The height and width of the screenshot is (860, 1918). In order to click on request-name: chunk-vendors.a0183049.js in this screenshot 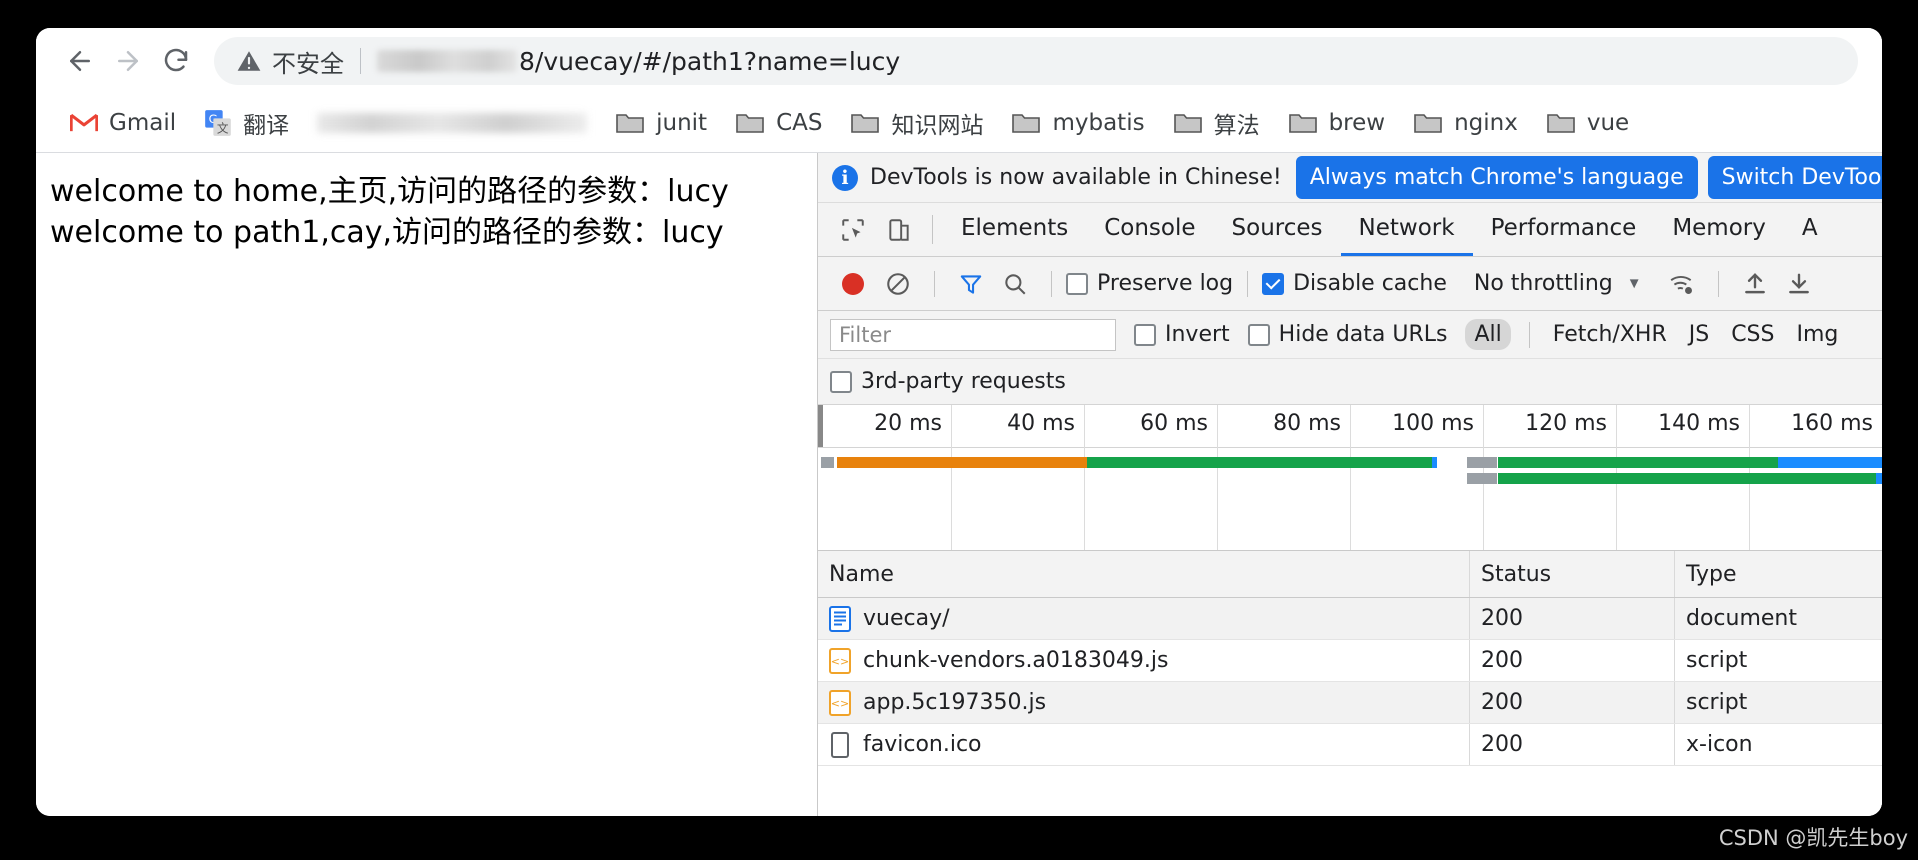, I will do `click(1016, 660)`.